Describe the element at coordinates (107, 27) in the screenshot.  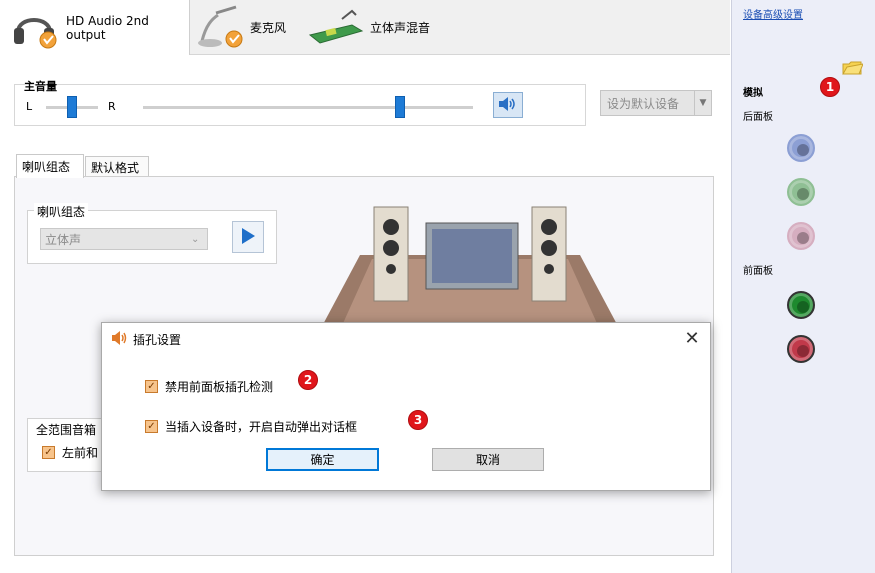
I see `tab-label: HD Audio 2nd output` at that location.